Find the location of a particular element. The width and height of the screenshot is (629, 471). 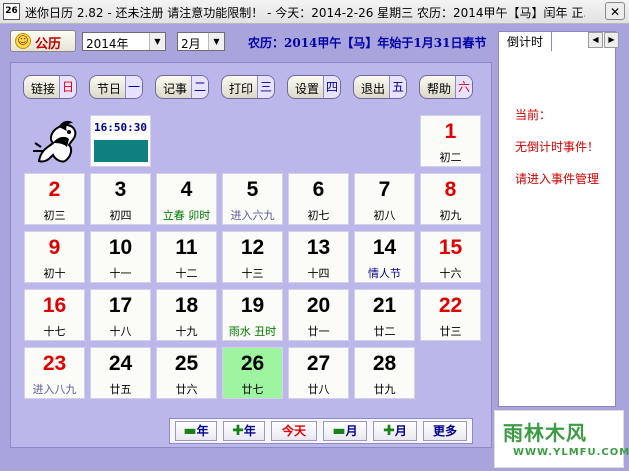

day-cell: 23 进入八九 is located at coordinates (54, 373).